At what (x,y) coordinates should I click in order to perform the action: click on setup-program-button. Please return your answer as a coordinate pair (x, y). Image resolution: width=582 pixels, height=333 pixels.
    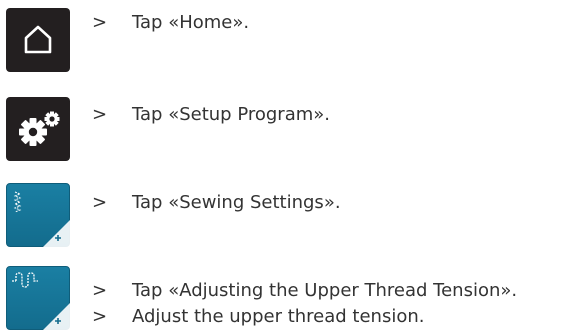
    Looking at the image, I should click on (38, 129).